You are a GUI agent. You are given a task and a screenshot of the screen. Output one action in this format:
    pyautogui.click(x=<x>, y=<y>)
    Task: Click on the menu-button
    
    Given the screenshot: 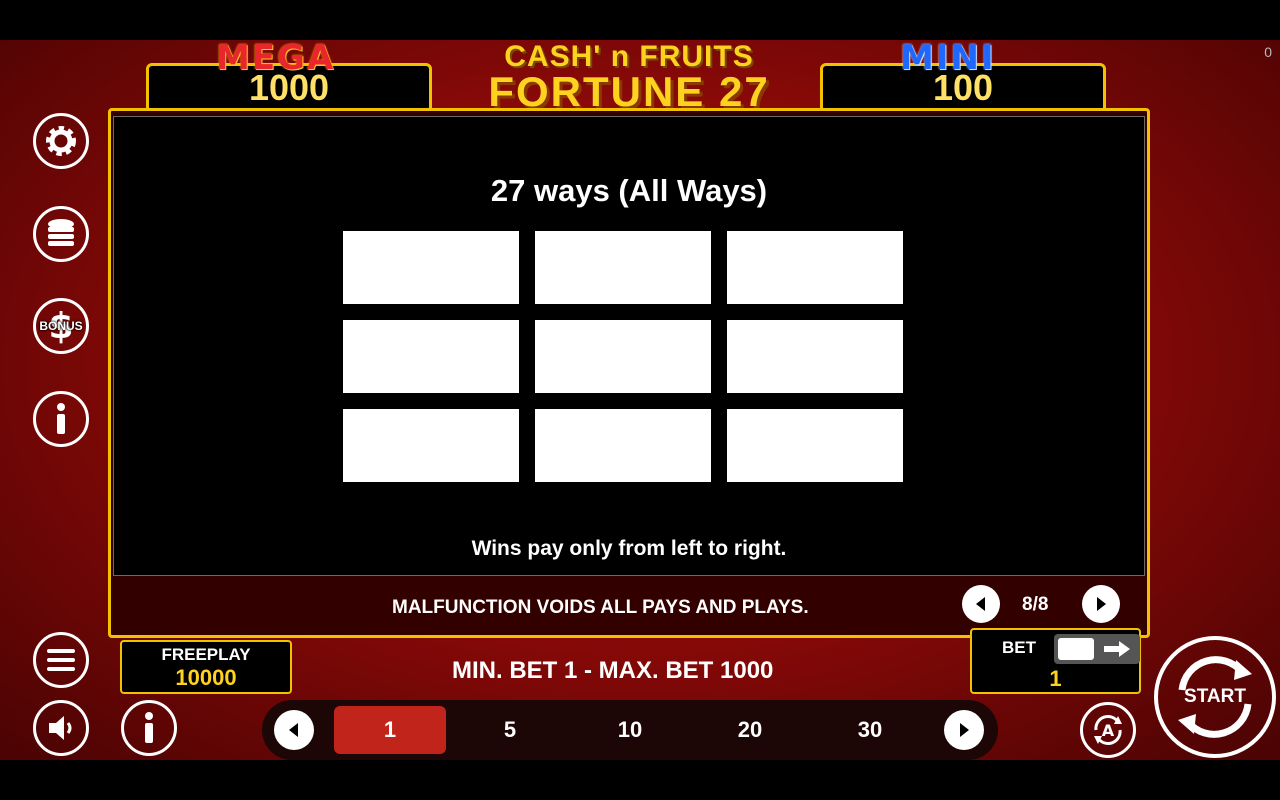 What is the action you would take?
    pyautogui.click(x=61, y=660)
    